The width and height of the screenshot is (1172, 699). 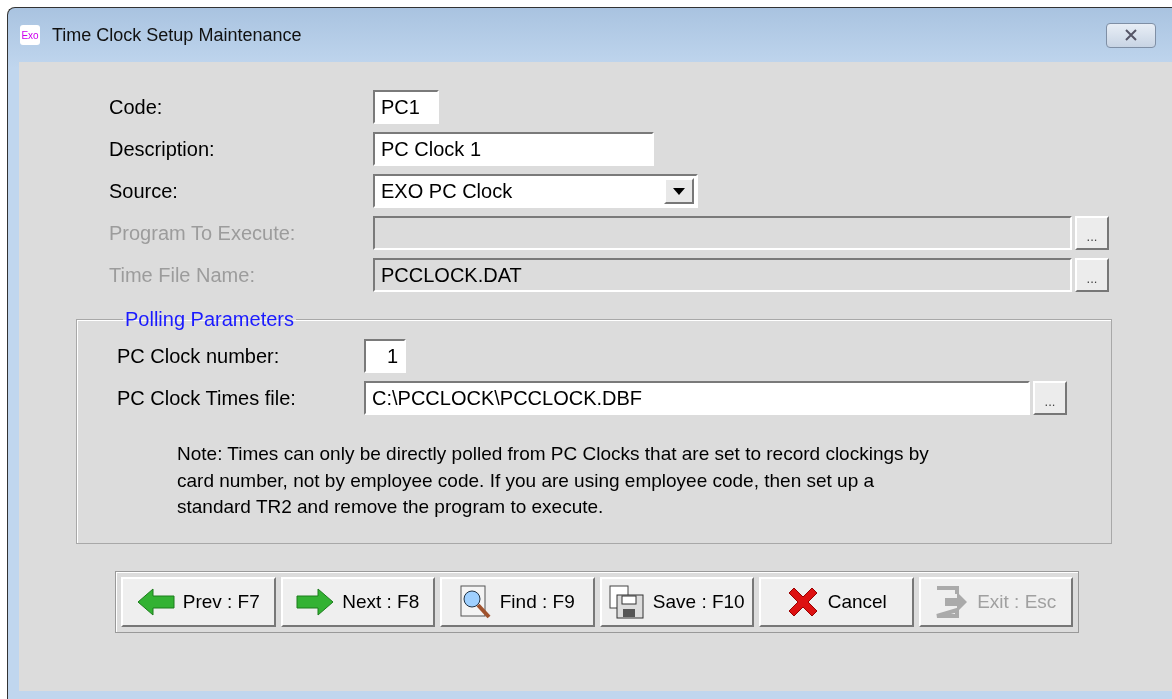 I want to click on window-title: Time Clock Setup Maintenance, so click(x=177, y=35).